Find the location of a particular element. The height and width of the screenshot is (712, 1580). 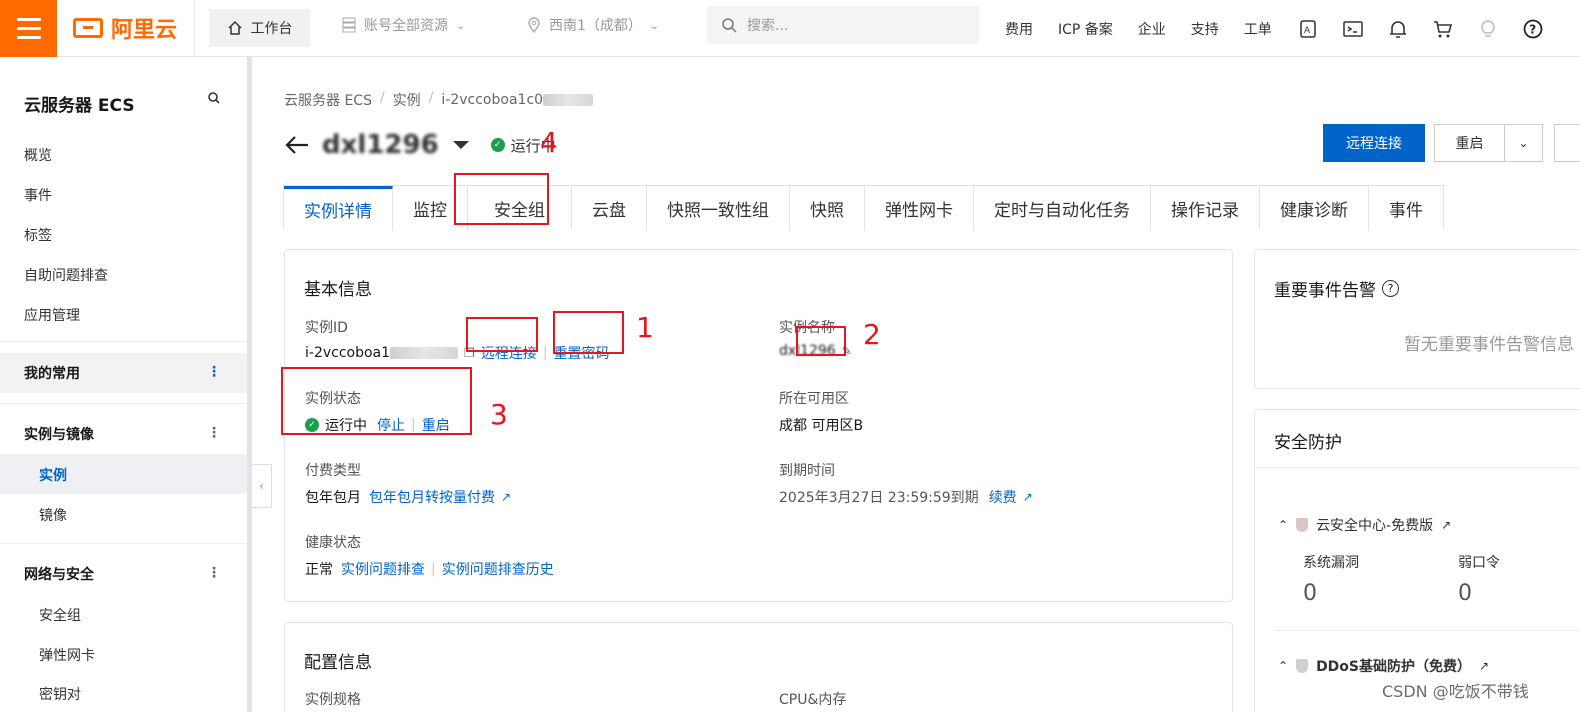

account-resources-select: 账号全部资源 ⌄ is located at coordinates (403, 25).